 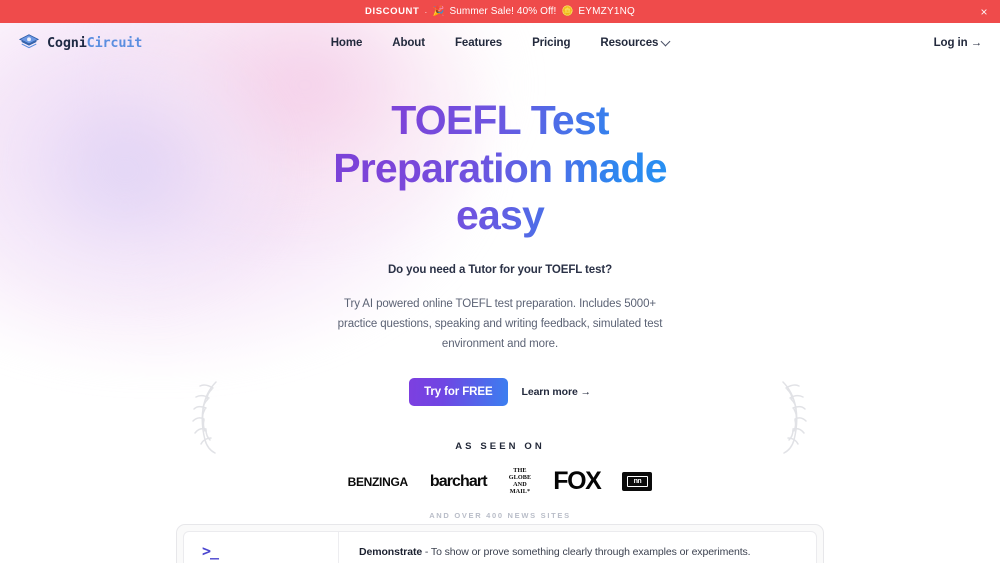 I want to click on layers-icon, so click(x=29, y=41).